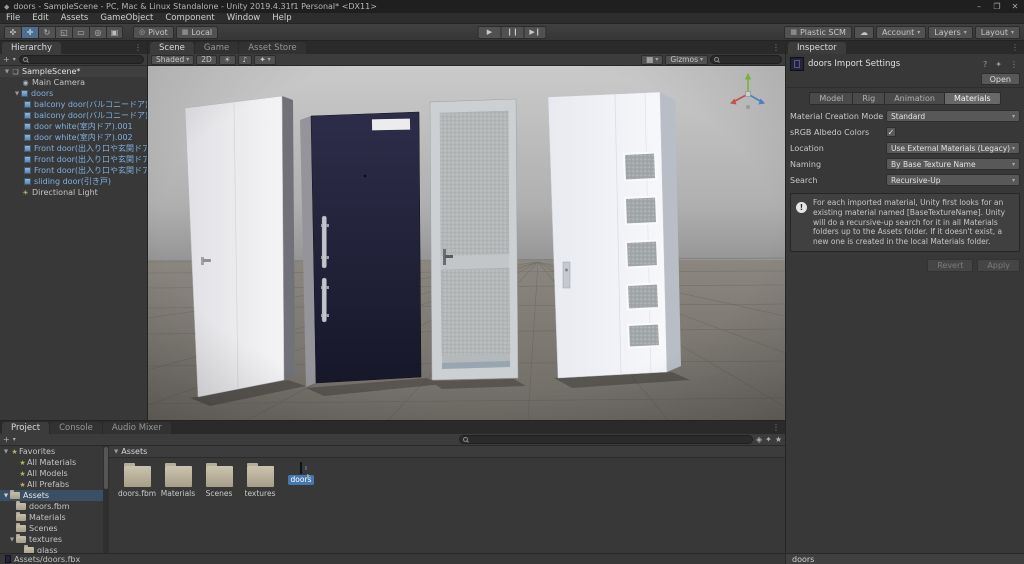  Describe the element at coordinates (106, 468) in the screenshot. I see `scrollbar-thumb` at that location.